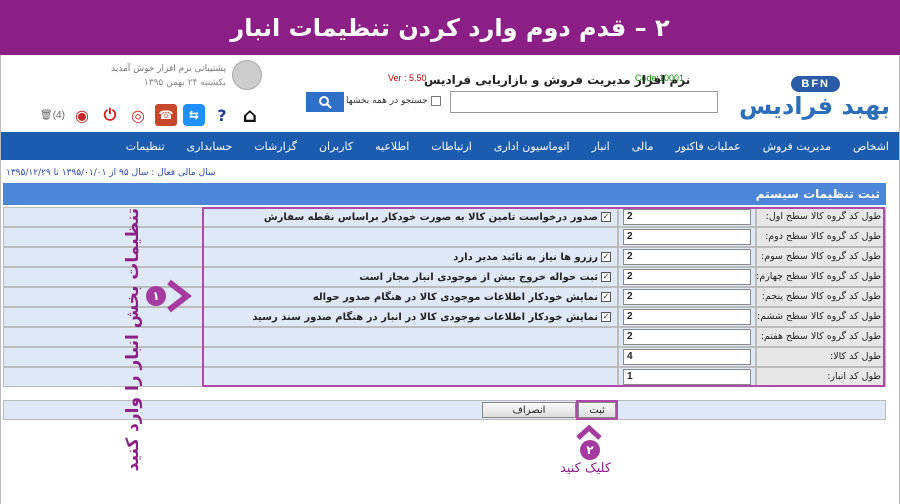 The width and height of the screenshot is (900, 504). What do you see at coordinates (275, 146) in the screenshot?
I see `nav-item-reports: گزارشات` at bounding box center [275, 146].